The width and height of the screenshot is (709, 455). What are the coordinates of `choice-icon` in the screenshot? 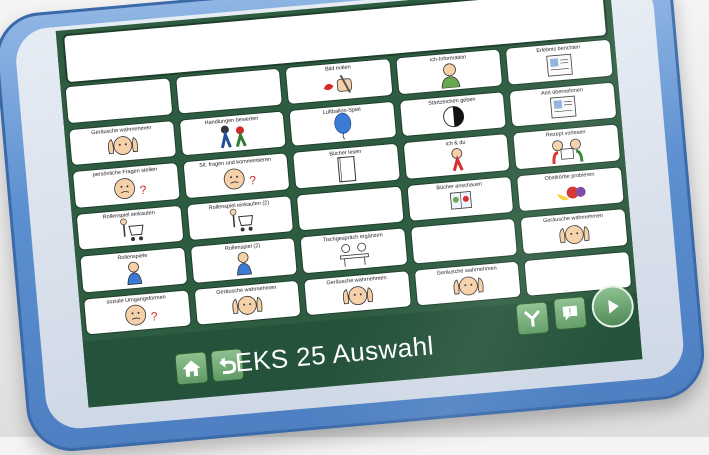 It's located at (532, 318).